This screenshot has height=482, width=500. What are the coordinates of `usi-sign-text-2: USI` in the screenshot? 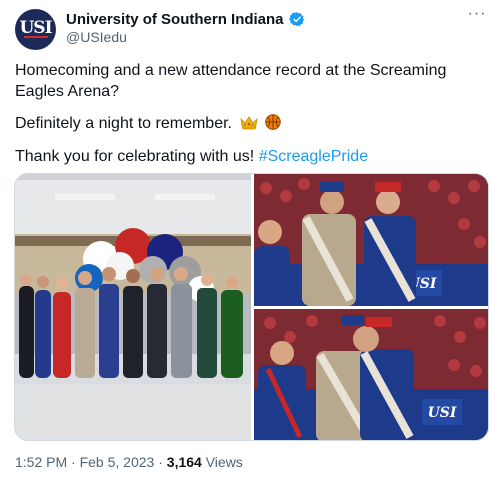 It's located at (442, 413).